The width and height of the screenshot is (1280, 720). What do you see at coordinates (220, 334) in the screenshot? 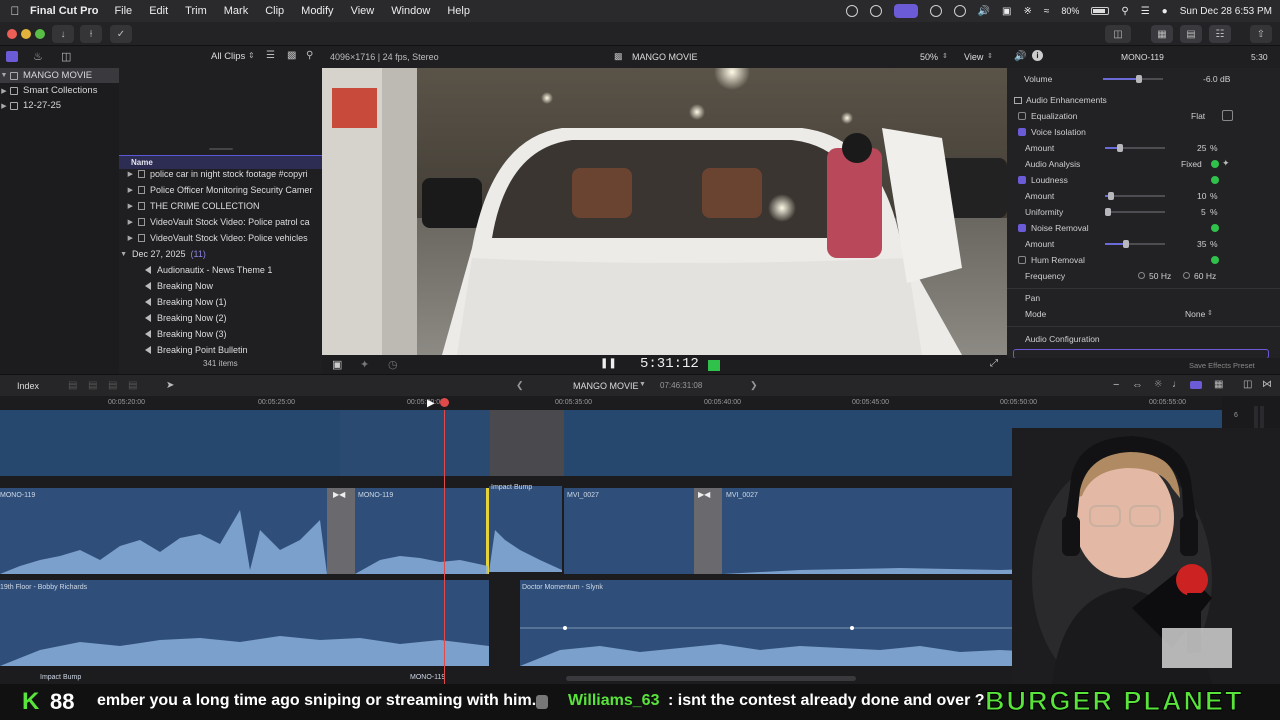
I see `audio-list-item: Breaking Now (3)` at bounding box center [220, 334].